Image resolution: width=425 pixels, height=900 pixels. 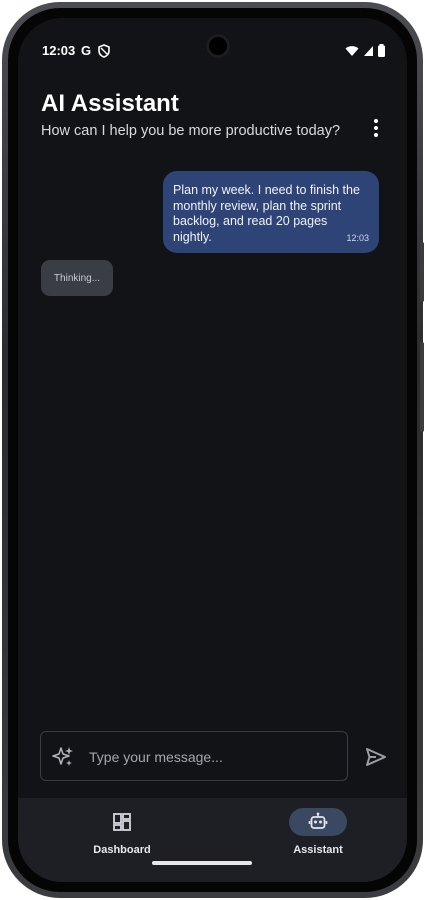 I want to click on wifi-icon, so click(x=352, y=50).